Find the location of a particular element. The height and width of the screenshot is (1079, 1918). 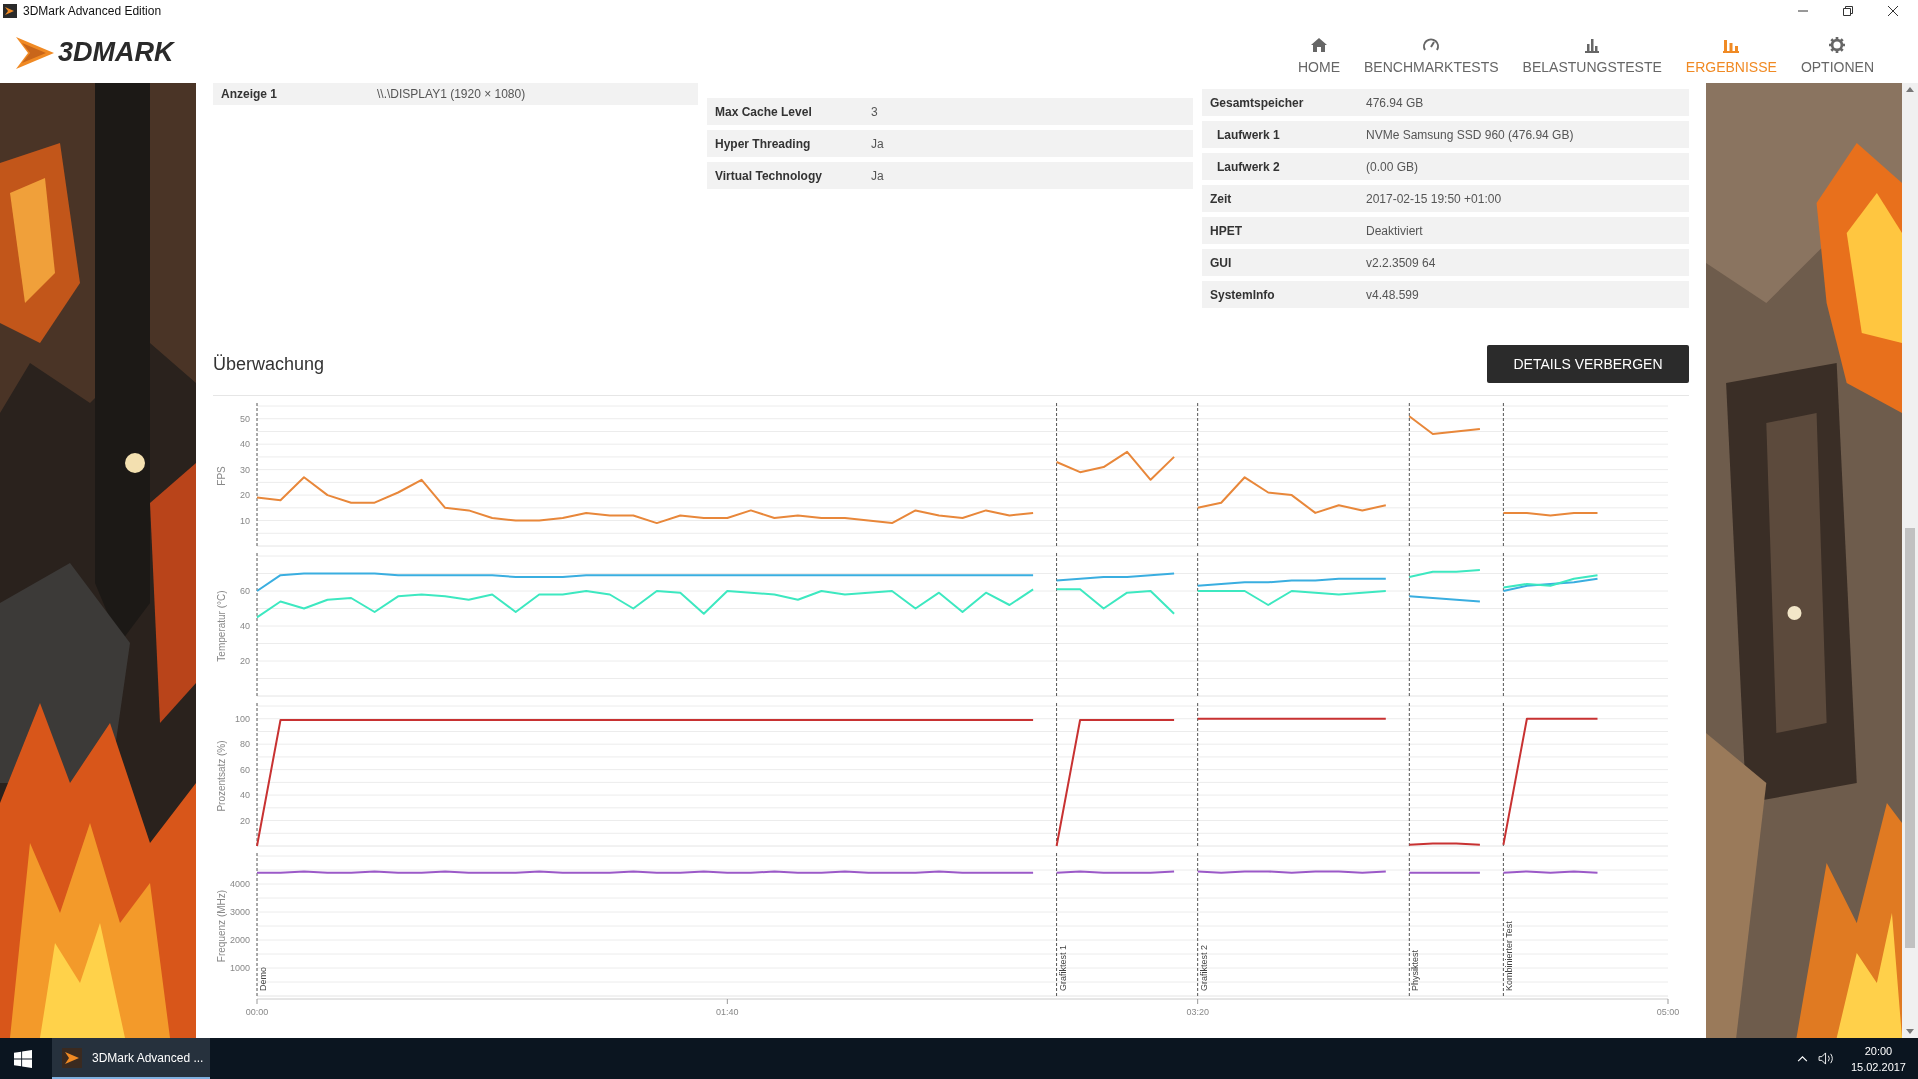

row-label: Virtual Technology is located at coordinates (768, 175).